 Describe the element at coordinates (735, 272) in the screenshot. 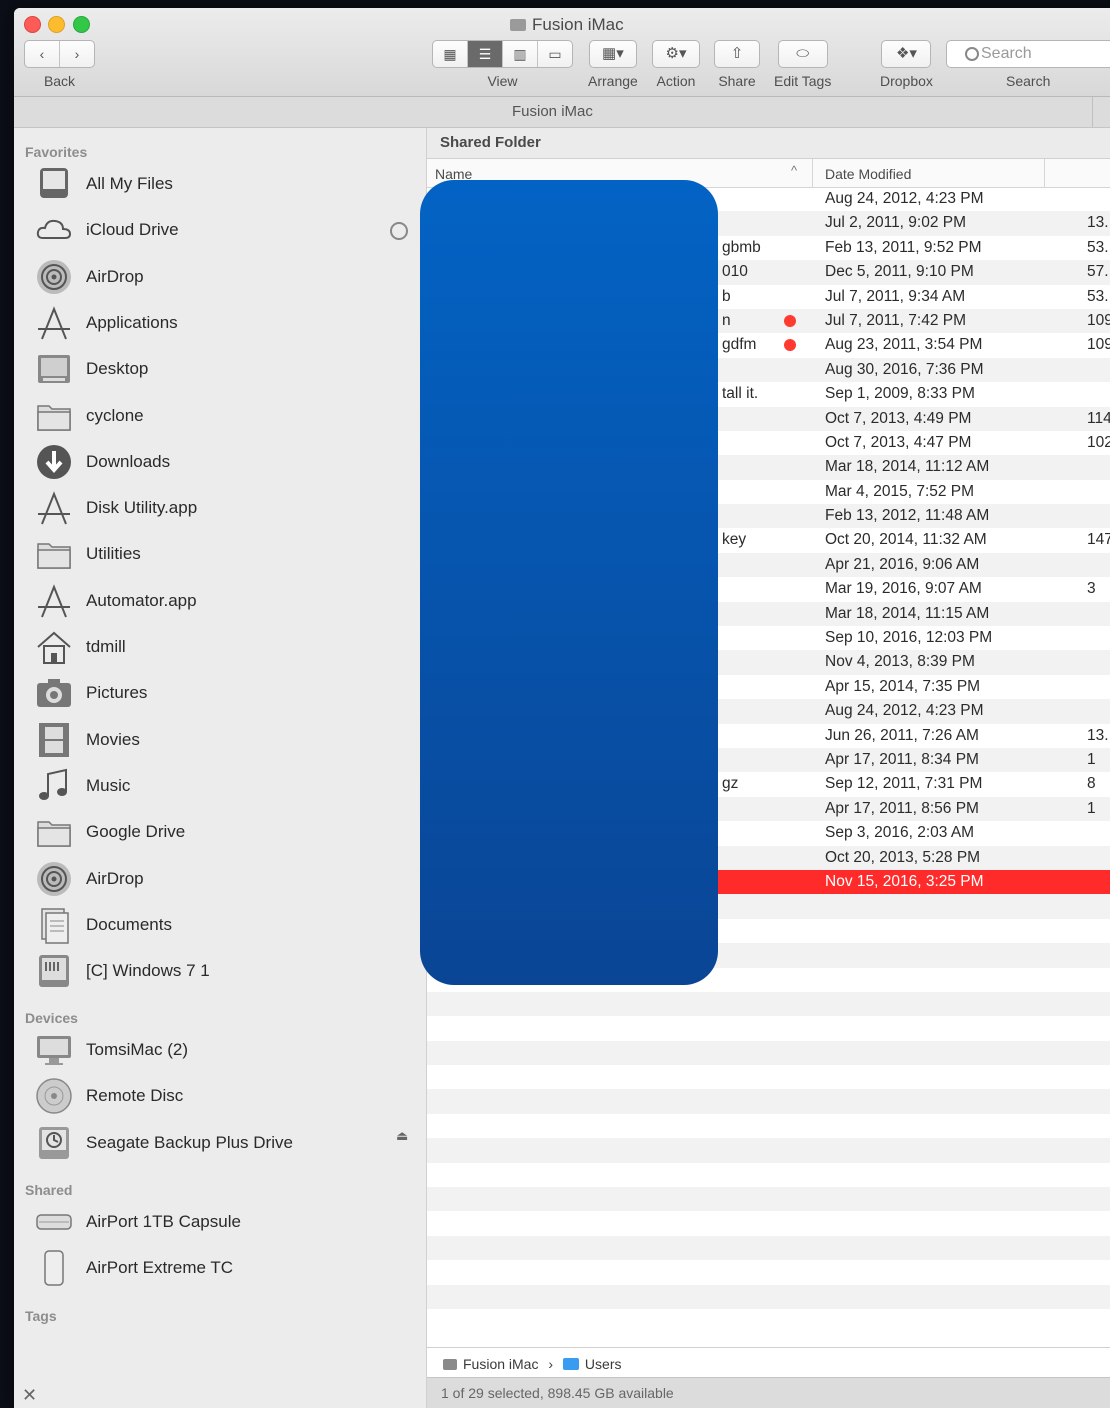

I see `file-name: 010` at that location.